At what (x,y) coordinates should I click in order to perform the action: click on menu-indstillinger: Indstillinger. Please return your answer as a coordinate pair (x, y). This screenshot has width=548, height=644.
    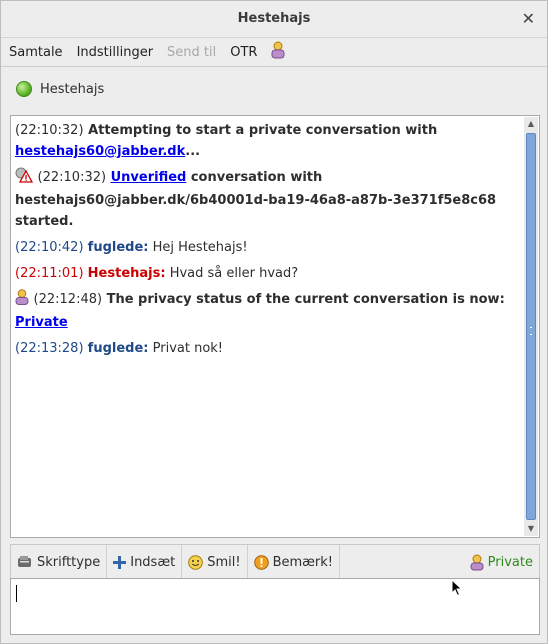
    Looking at the image, I should click on (115, 52).